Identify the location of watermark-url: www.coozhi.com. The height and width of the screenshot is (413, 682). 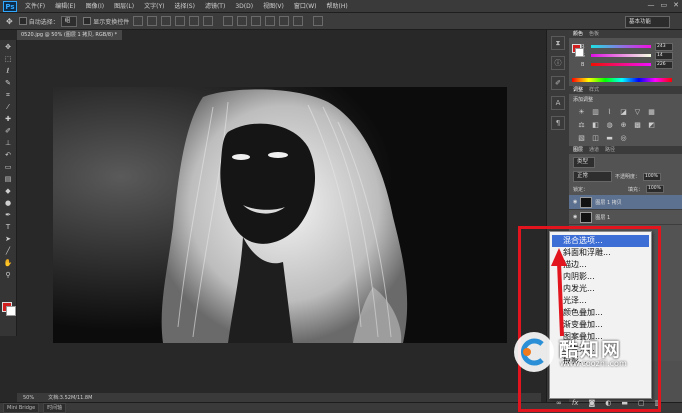
(593, 363).